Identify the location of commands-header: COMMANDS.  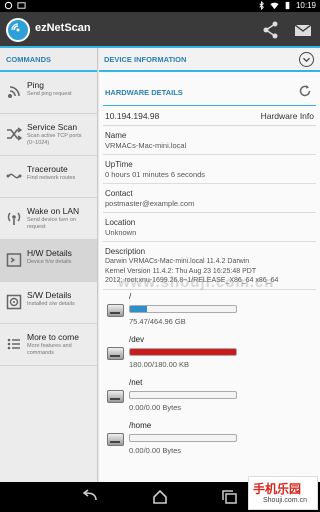
(48, 60).